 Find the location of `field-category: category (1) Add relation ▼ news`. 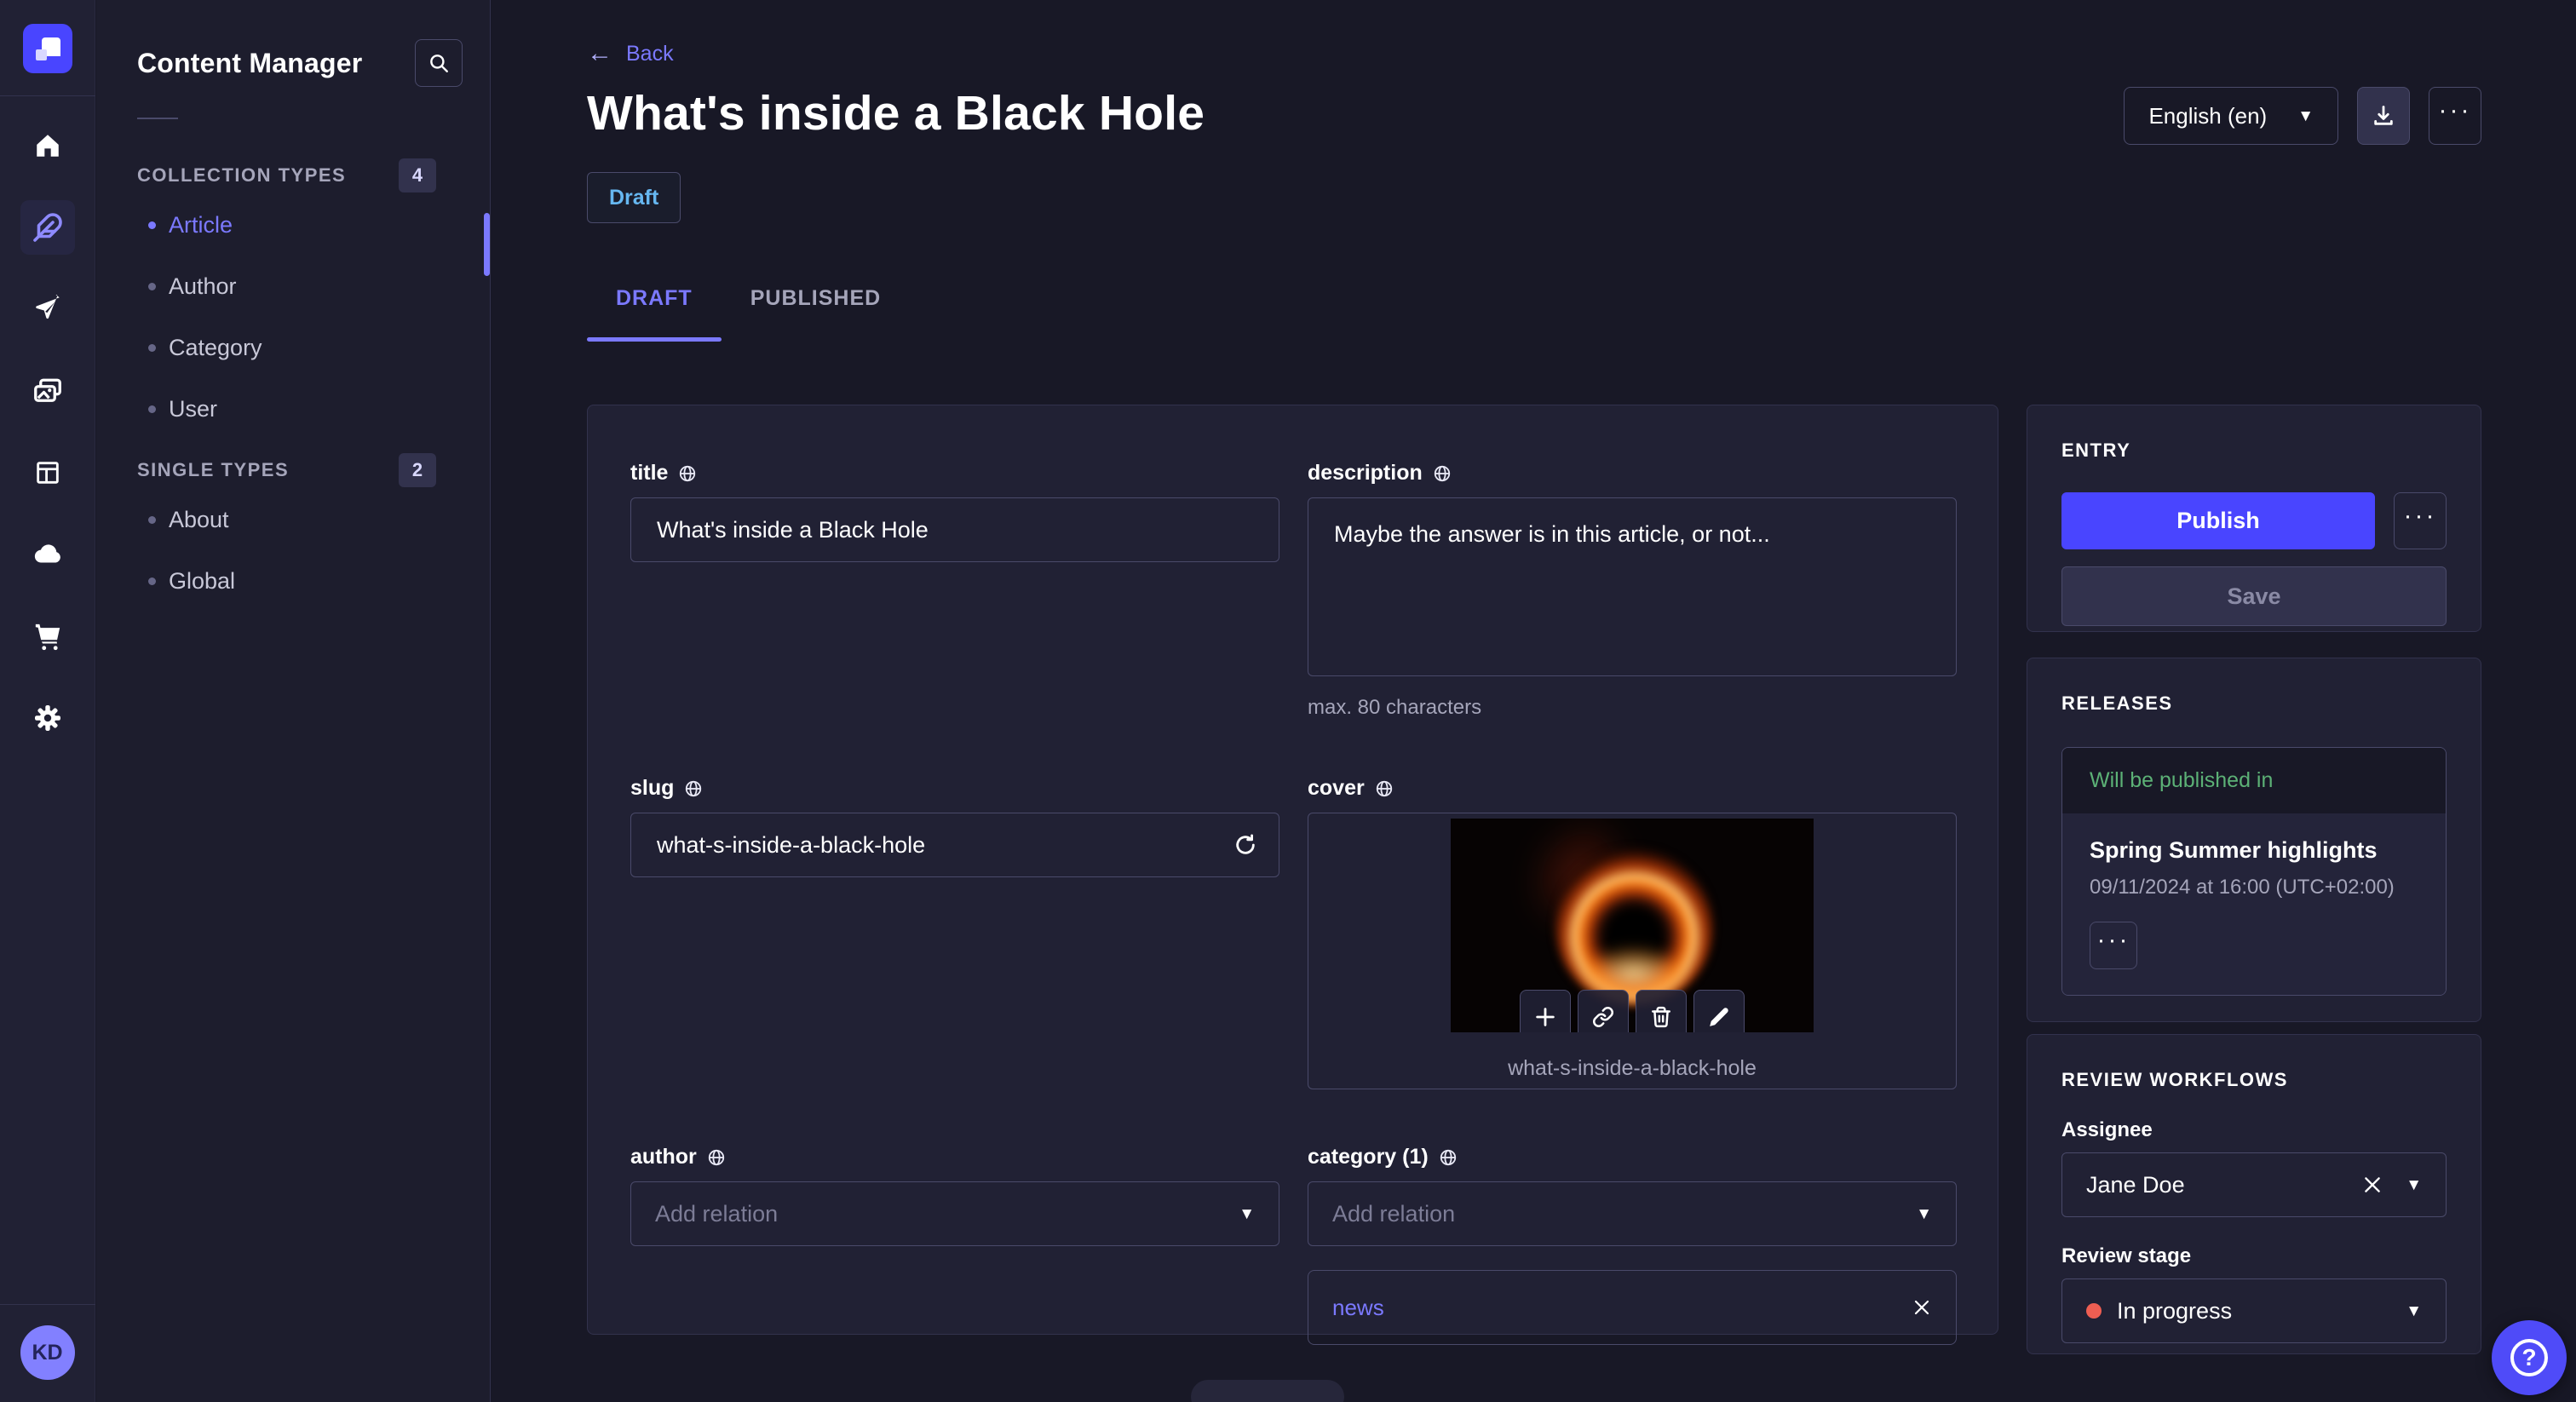

field-category: category (1) Add relation ▼ news is located at coordinates (1633, 1245).